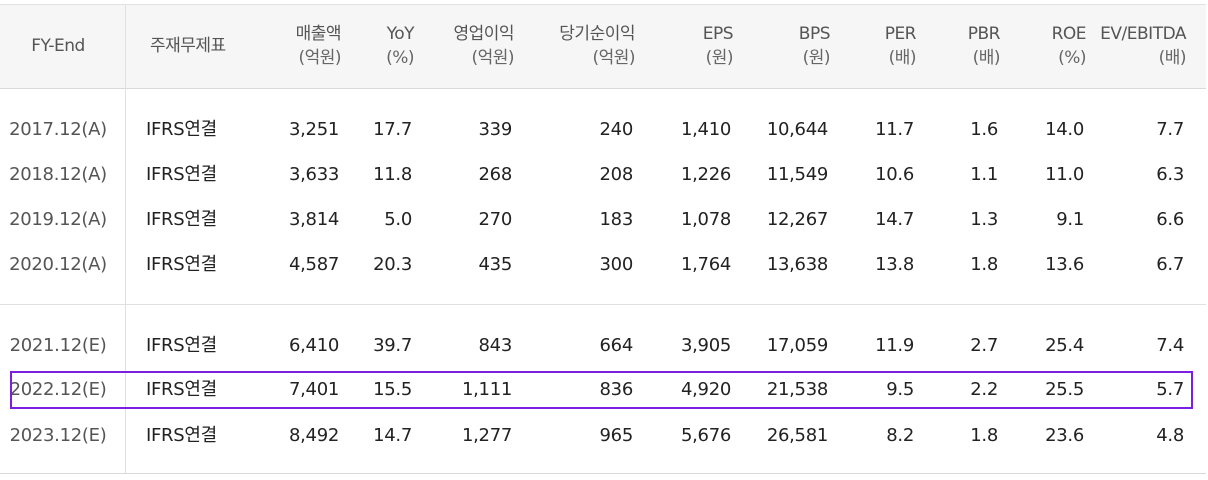  What do you see at coordinates (797, 264) in the screenshot?
I see `bps-cell: 13,638` at bounding box center [797, 264].